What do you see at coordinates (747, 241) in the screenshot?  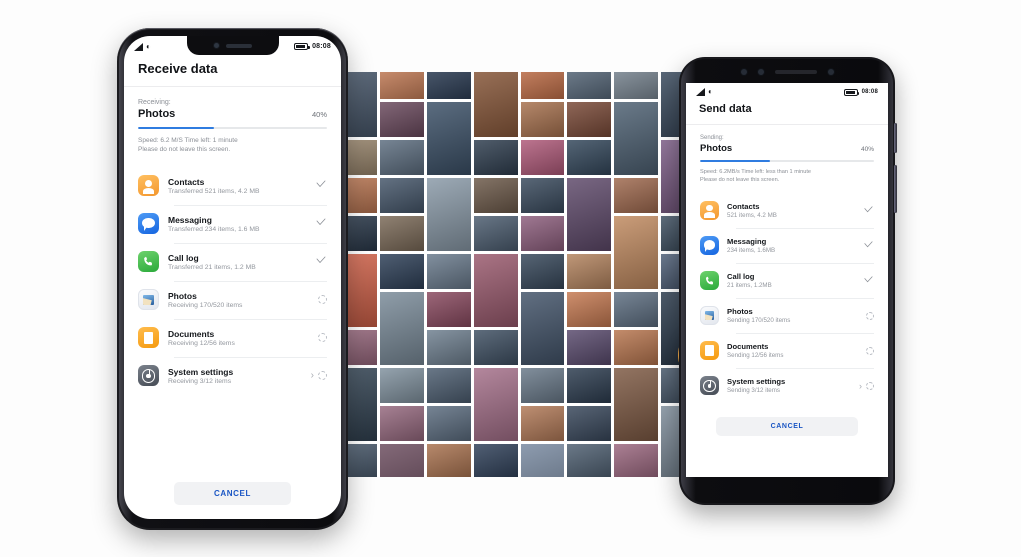 I see `list-item-title: Messaging` at bounding box center [747, 241].